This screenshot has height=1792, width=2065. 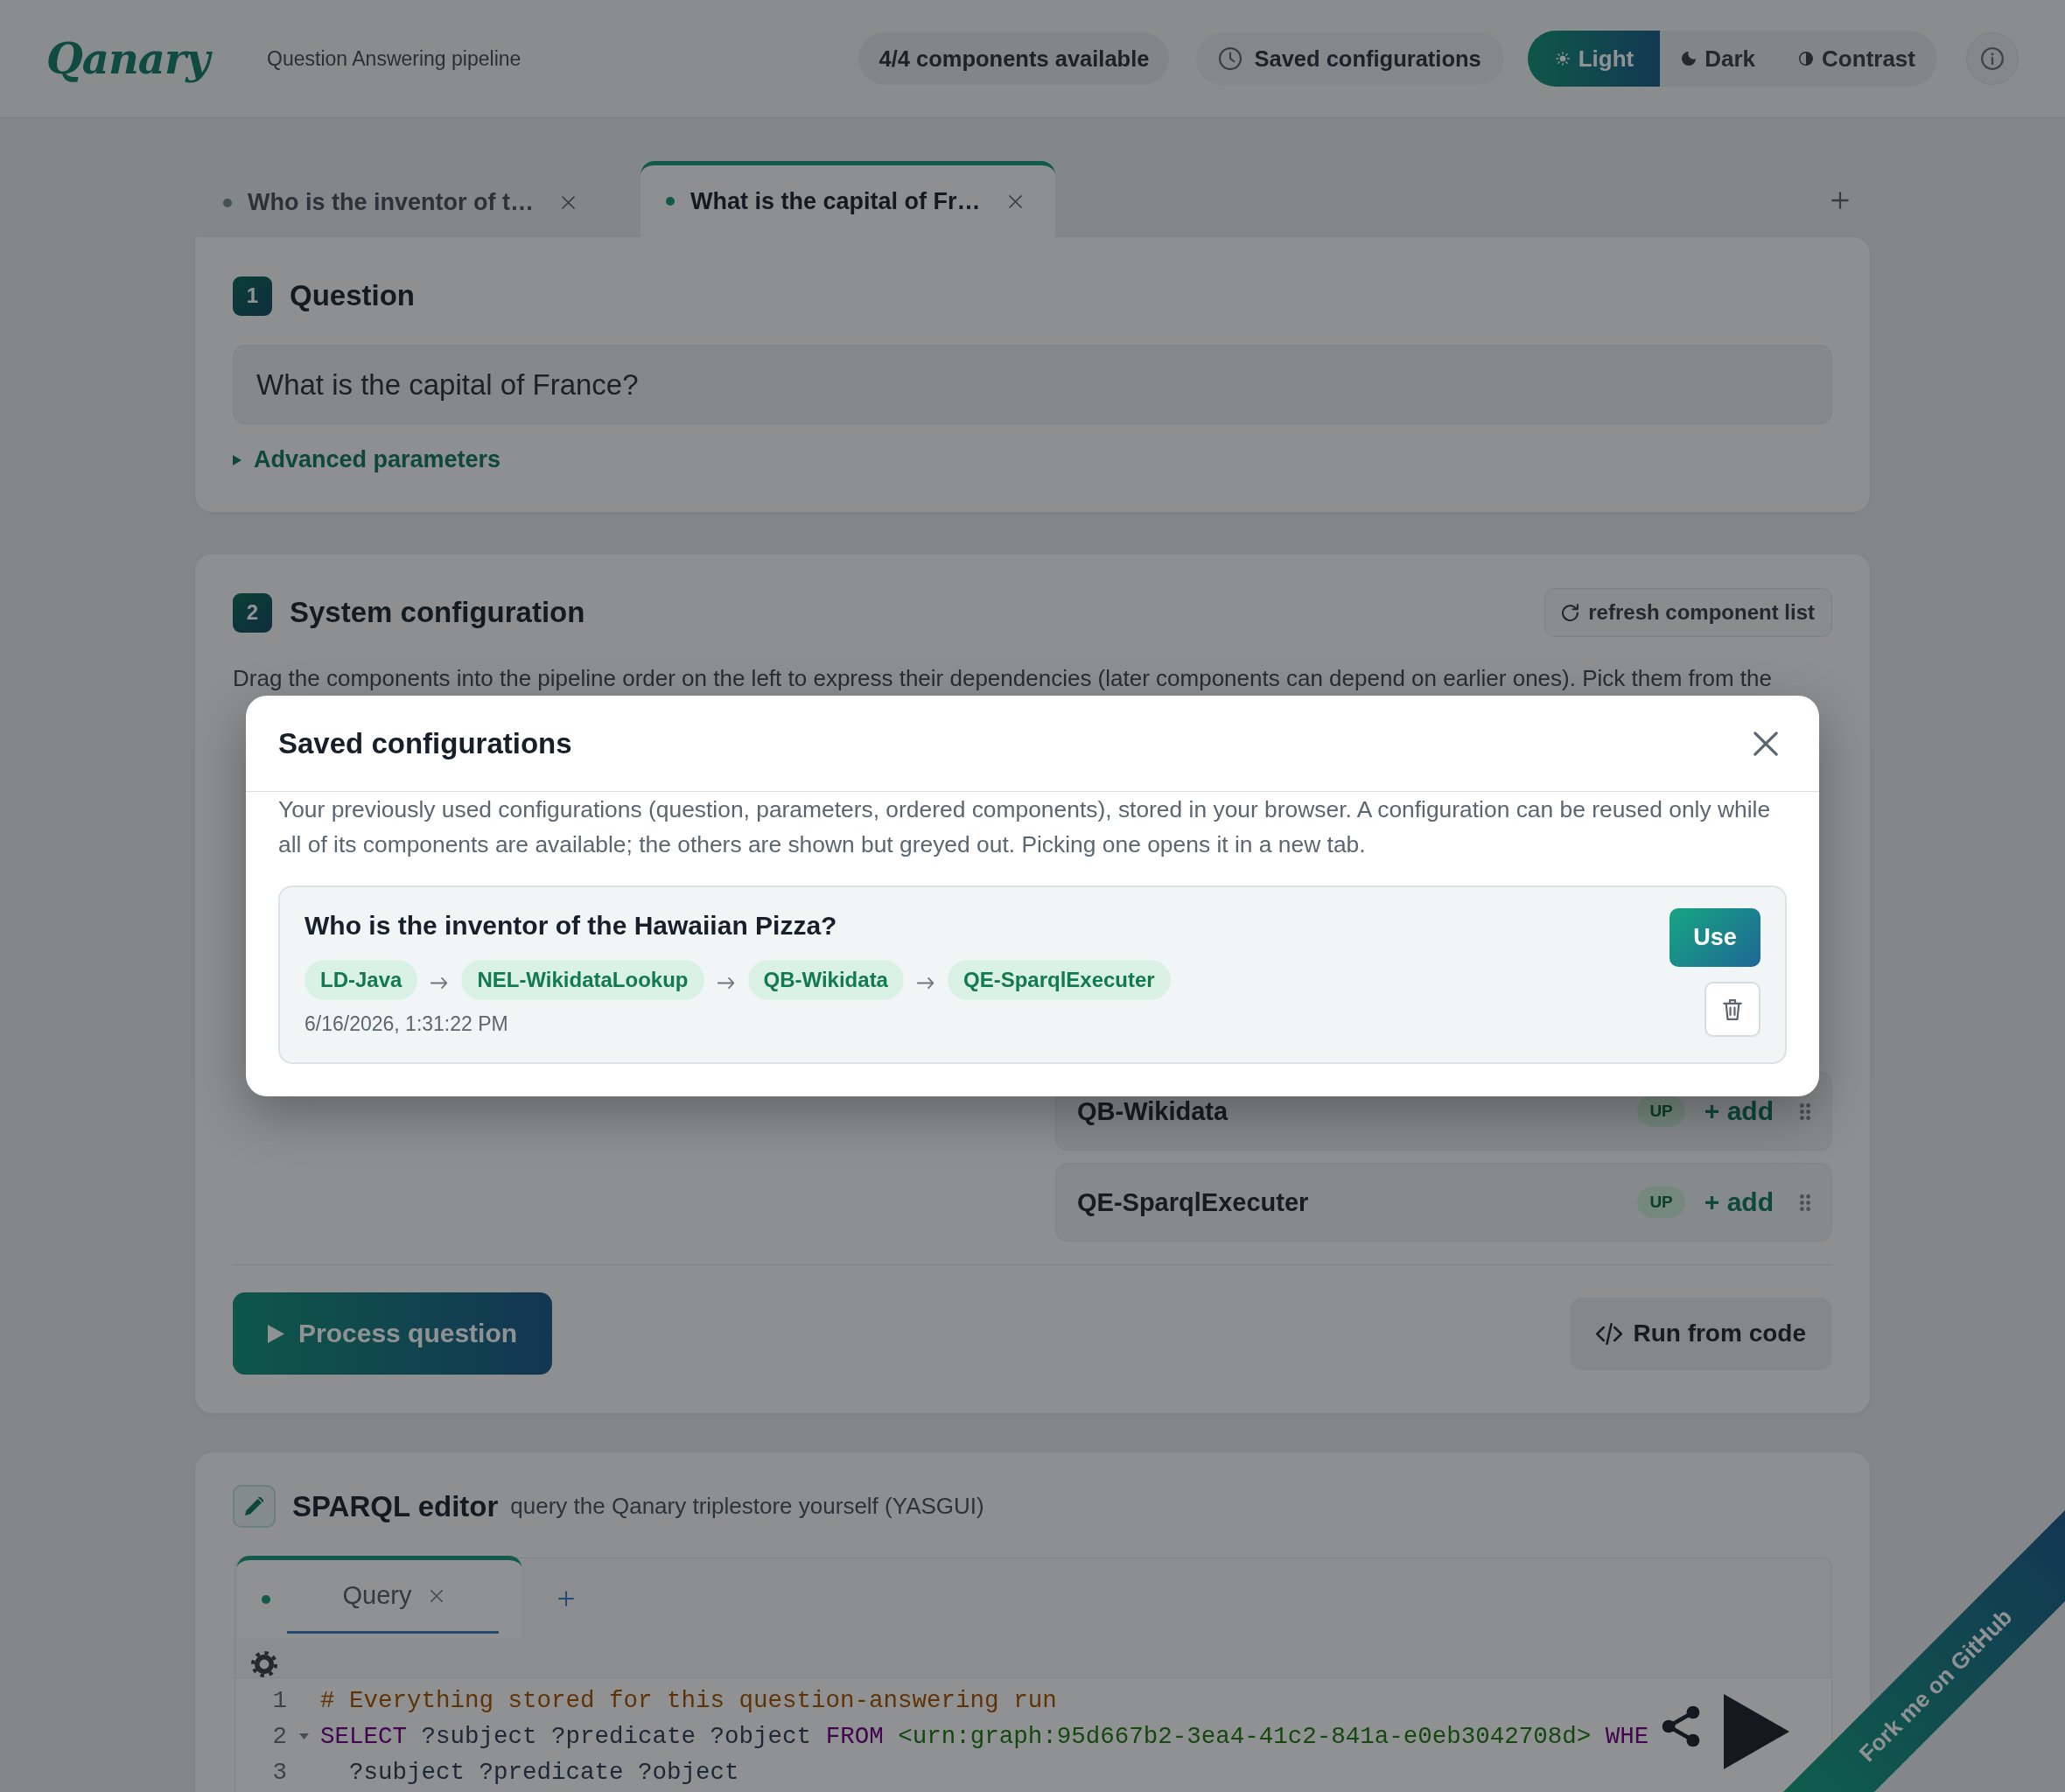 I want to click on step-badge: 2, so click(x=252, y=612).